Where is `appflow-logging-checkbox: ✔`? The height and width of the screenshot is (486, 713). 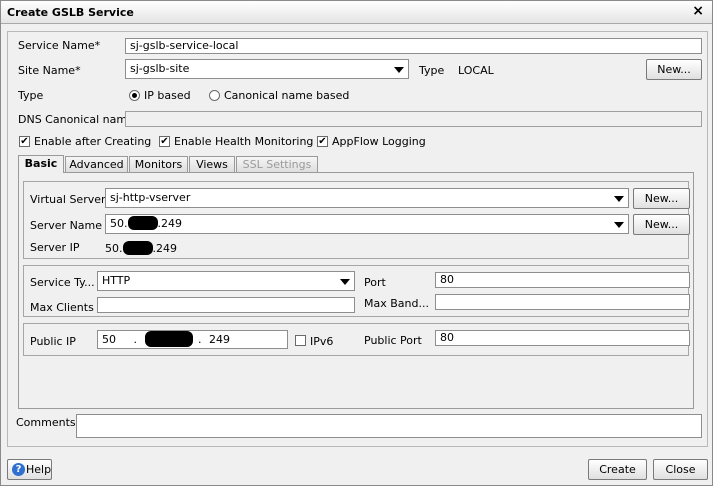
appflow-logging-checkbox: ✔ is located at coordinates (322, 141).